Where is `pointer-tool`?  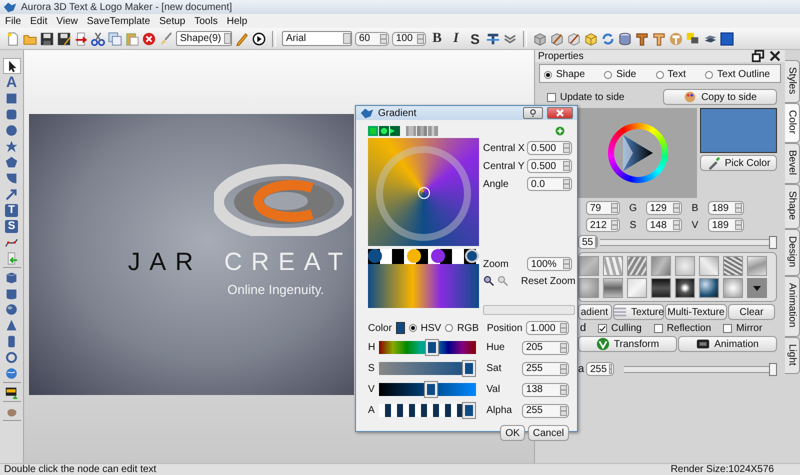 pointer-tool is located at coordinates (11, 66).